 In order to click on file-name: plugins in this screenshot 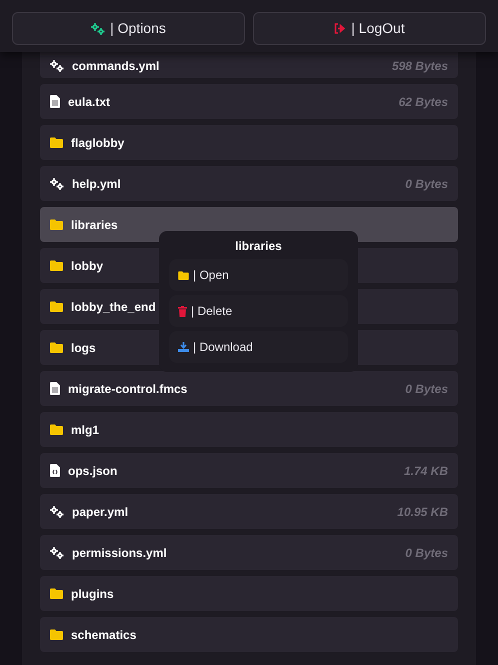, I will do `click(92, 594)`.